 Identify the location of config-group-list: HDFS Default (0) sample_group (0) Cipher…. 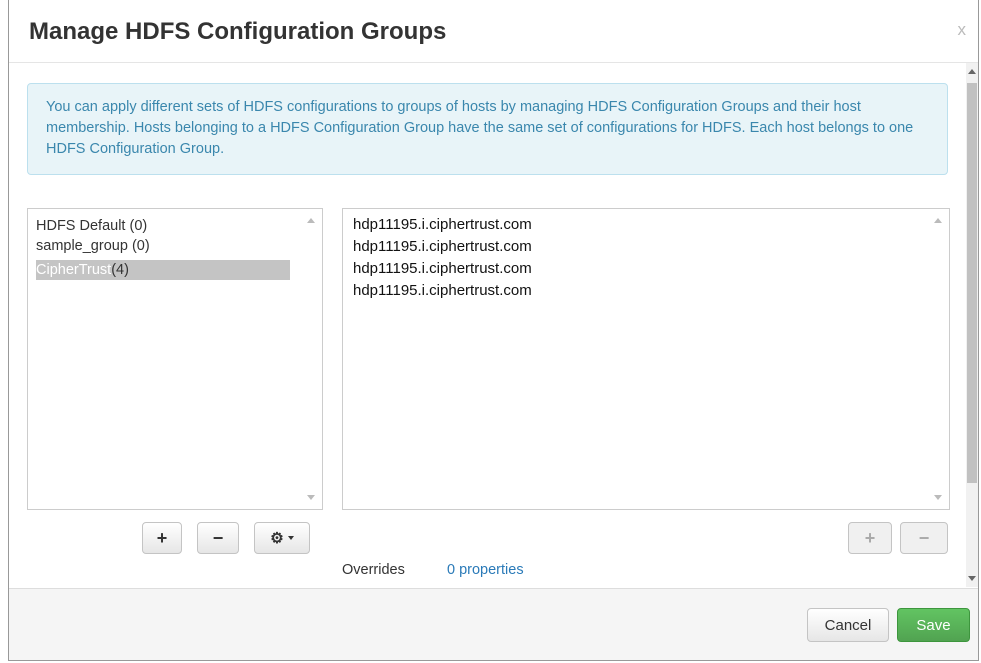
(175, 359).